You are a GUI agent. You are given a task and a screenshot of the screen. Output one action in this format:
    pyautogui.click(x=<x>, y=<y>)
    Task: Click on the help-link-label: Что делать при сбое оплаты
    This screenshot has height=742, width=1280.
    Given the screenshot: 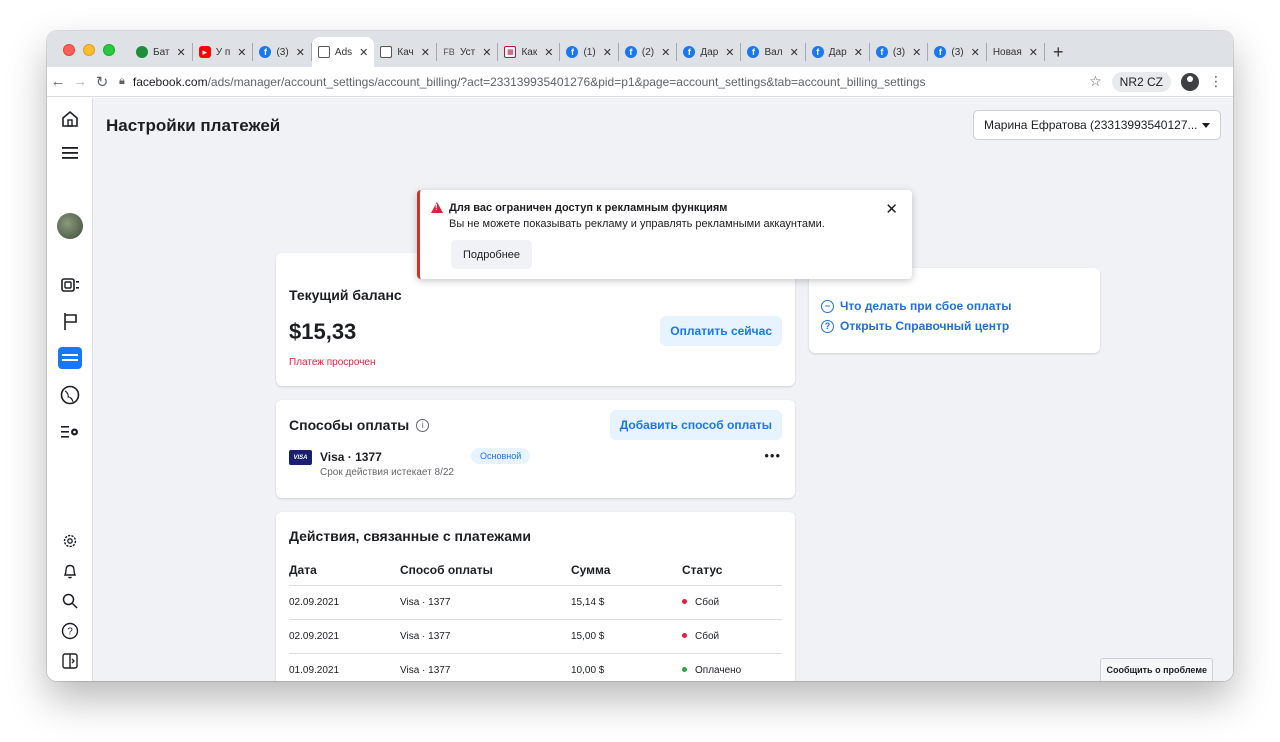 What is the action you would take?
    pyautogui.click(x=926, y=306)
    